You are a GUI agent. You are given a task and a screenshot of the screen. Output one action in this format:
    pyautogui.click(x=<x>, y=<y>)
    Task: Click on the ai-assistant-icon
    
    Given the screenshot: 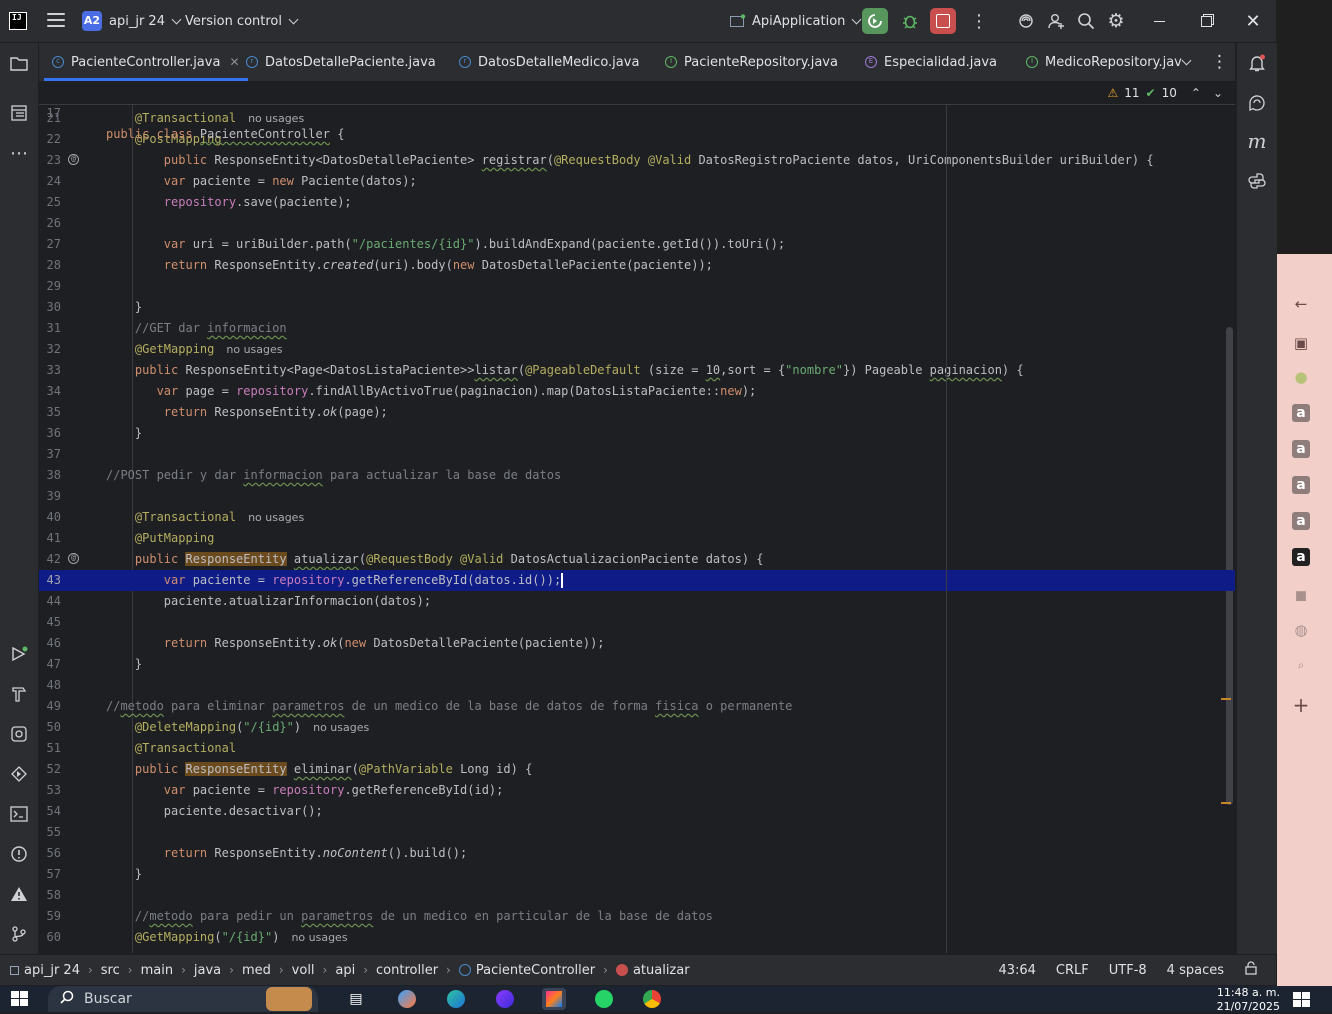 What is the action you would take?
    pyautogui.click(x=1026, y=21)
    